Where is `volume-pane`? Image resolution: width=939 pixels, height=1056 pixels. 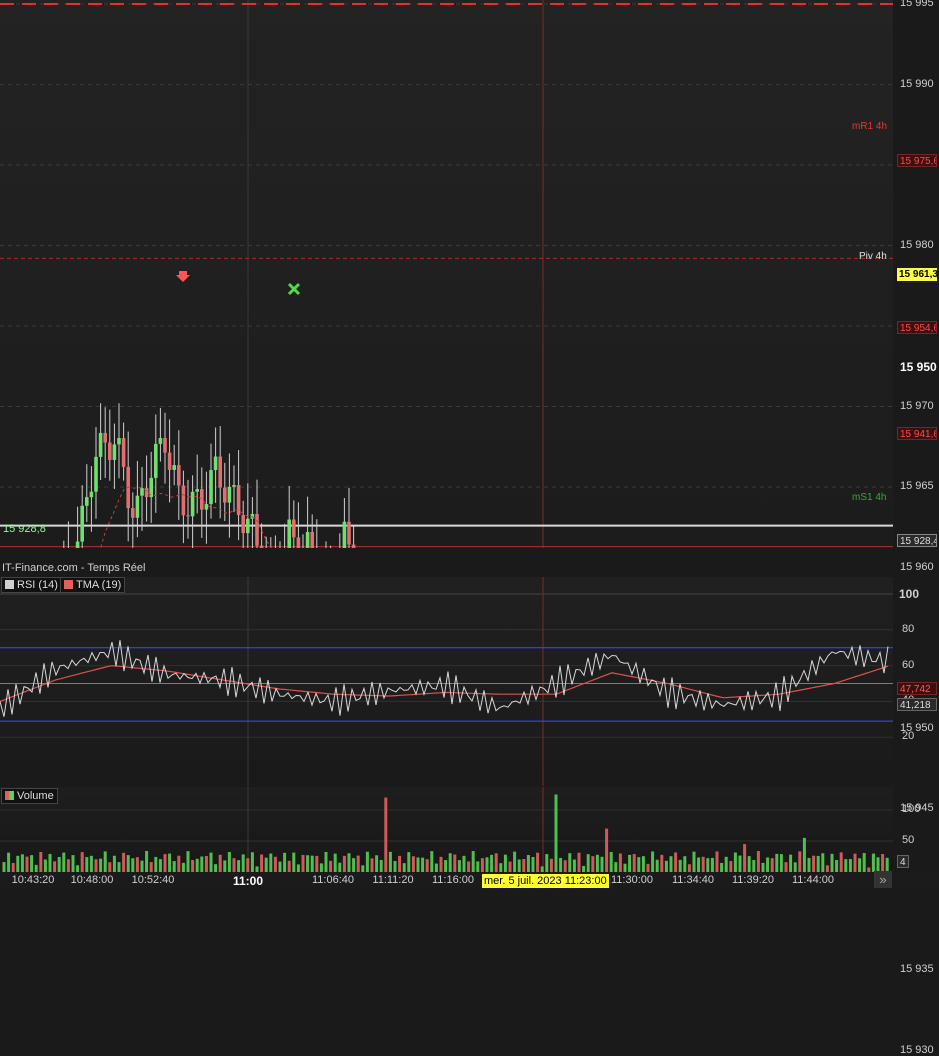 volume-pane is located at coordinates (446, 829).